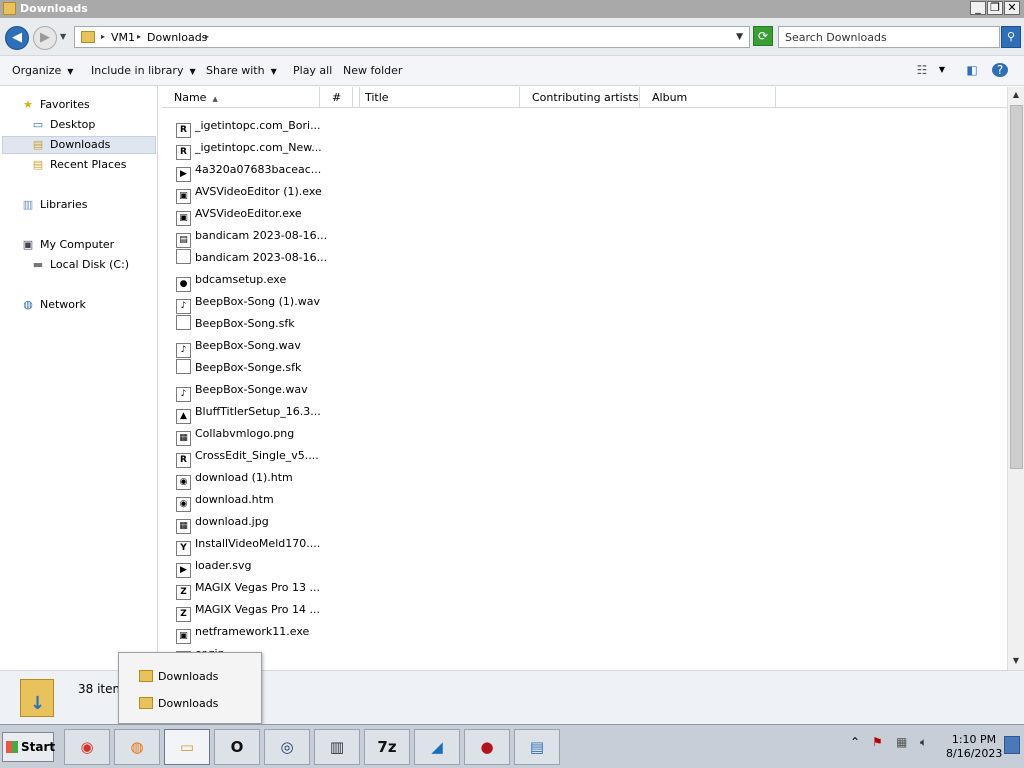 The height and width of the screenshot is (768, 1024). I want to click on recent-pages-dropdown: ▼, so click(63, 36).